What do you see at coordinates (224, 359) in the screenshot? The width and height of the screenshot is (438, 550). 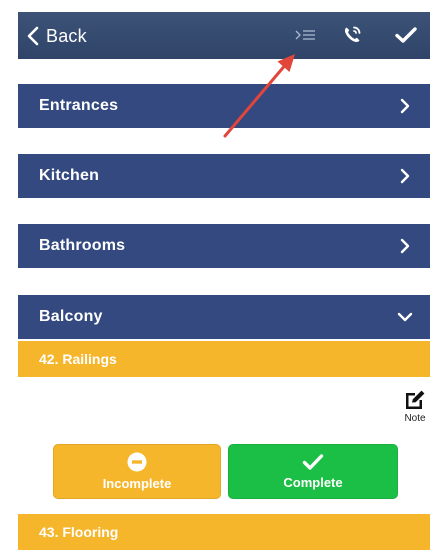 I see `item-row-railings: 42. Railings` at bounding box center [224, 359].